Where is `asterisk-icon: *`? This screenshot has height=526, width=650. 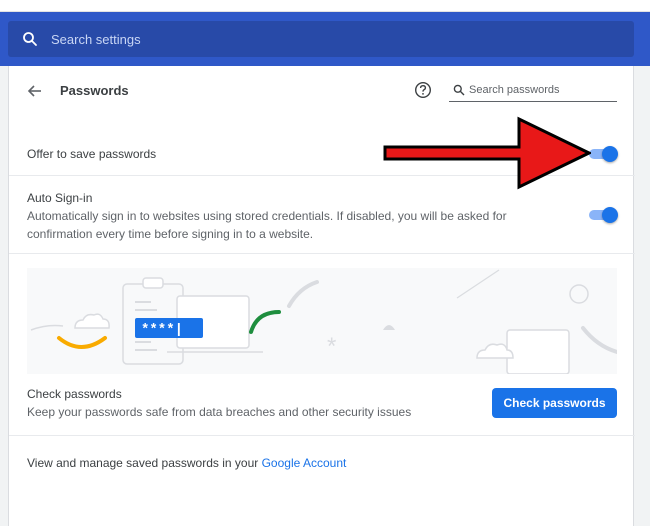 asterisk-icon: * is located at coordinates (331, 346).